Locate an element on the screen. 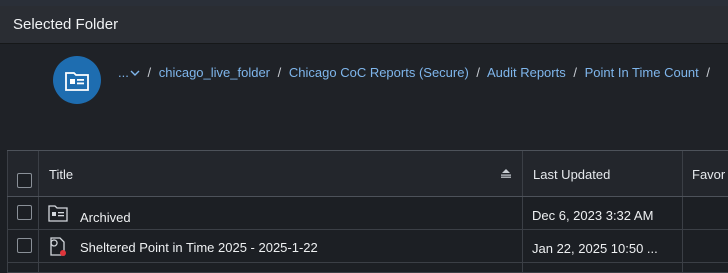  panel-title: Selected Folder is located at coordinates (66, 24).